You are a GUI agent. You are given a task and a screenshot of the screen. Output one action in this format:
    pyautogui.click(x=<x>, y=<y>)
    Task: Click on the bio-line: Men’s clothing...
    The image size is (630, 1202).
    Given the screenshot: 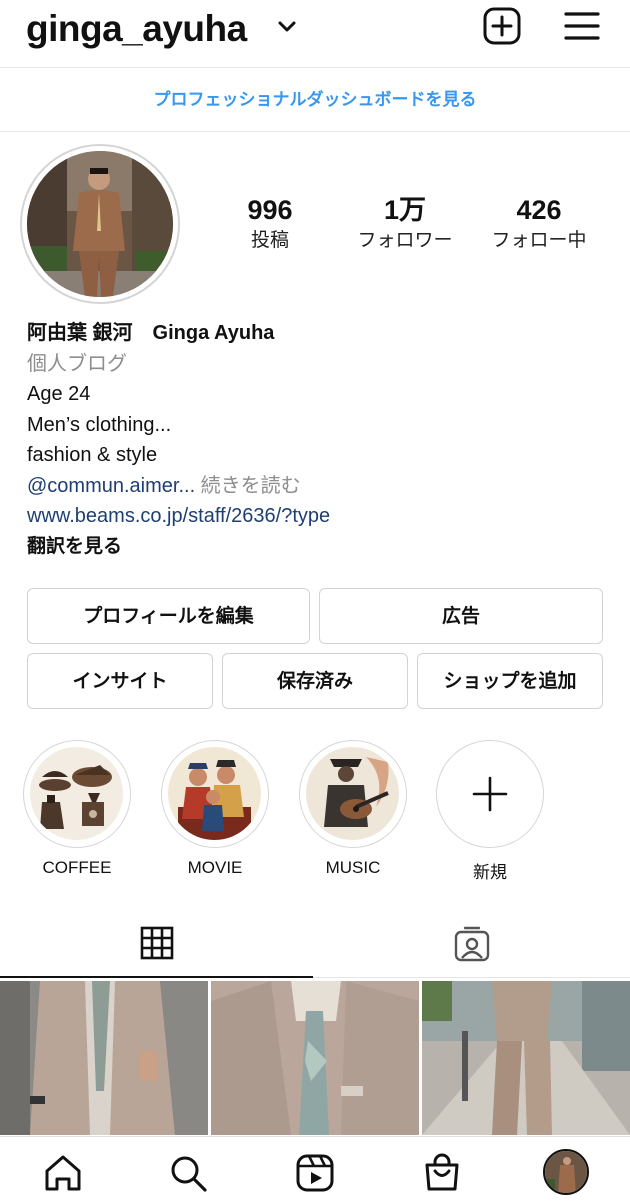 What is the action you would take?
    pyautogui.click(x=99, y=424)
    